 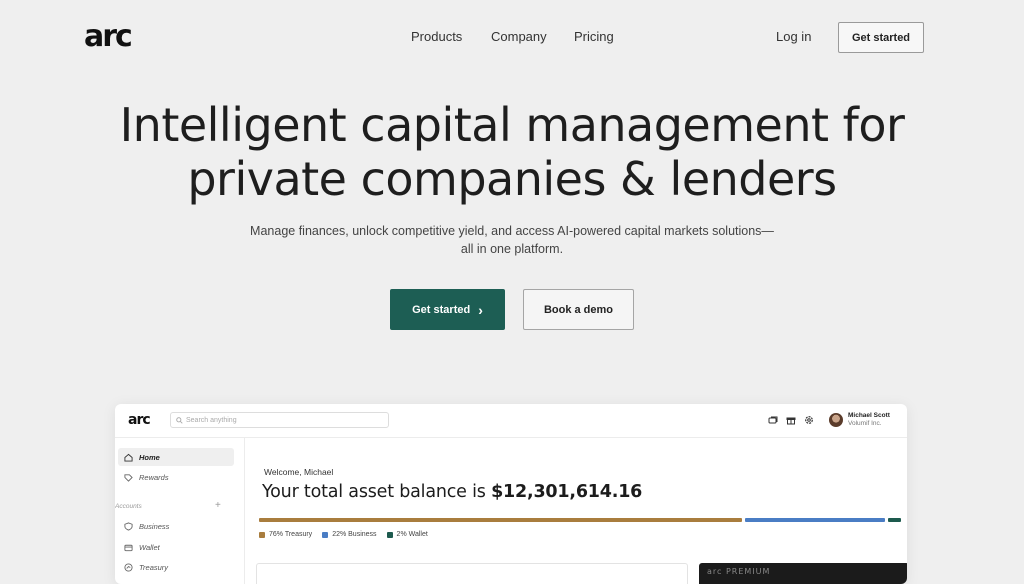 What do you see at coordinates (176, 526) in the screenshot?
I see `sidebar-item-business: Business` at bounding box center [176, 526].